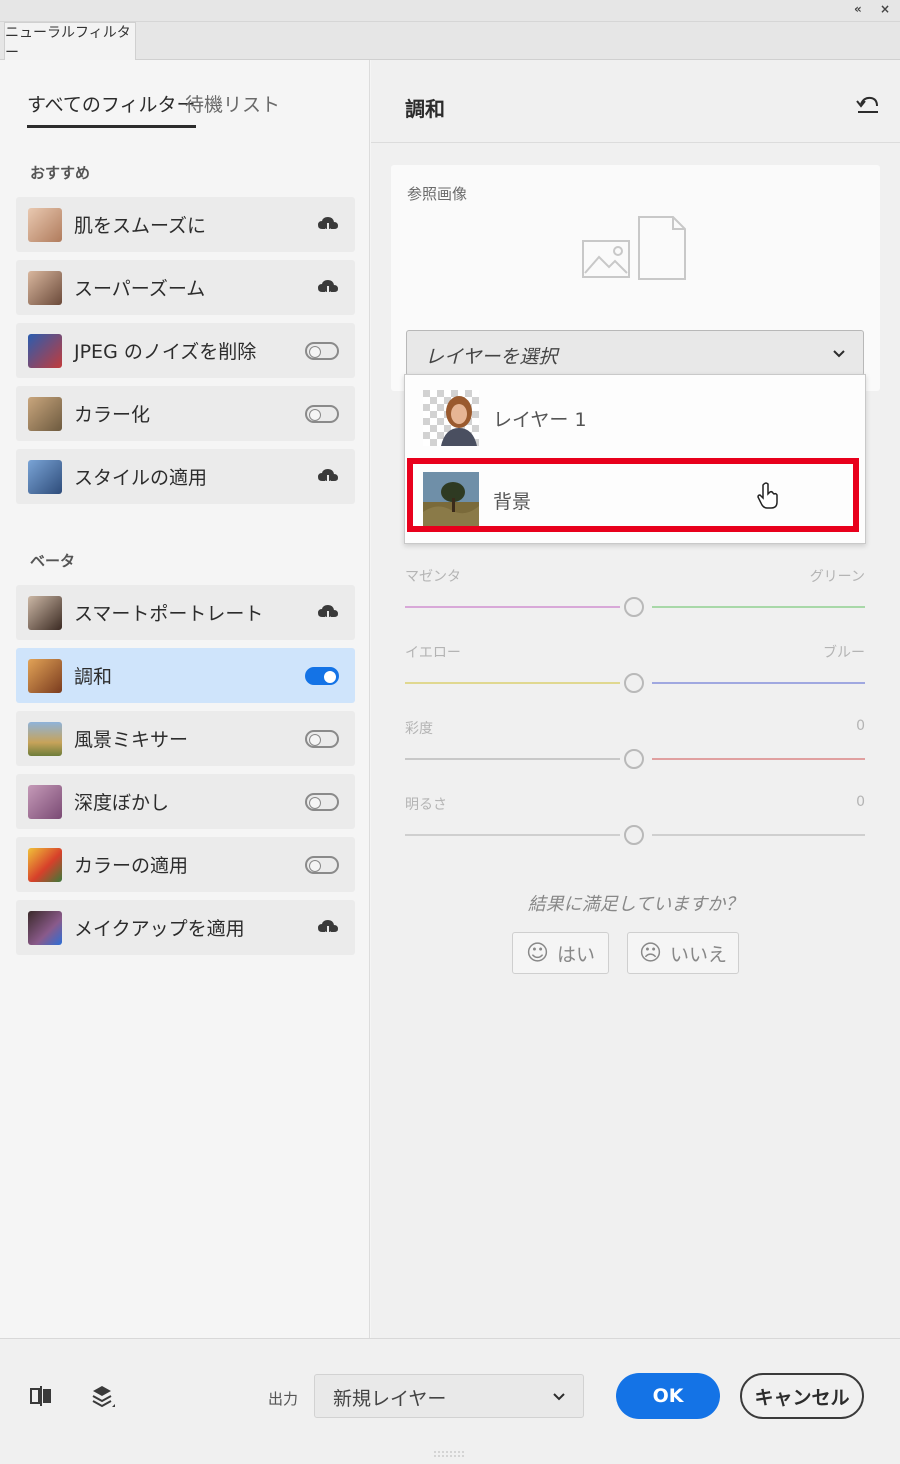  Describe the element at coordinates (122, 803) in the screenshot. I see `filter-label: 深度ぼかし` at that location.